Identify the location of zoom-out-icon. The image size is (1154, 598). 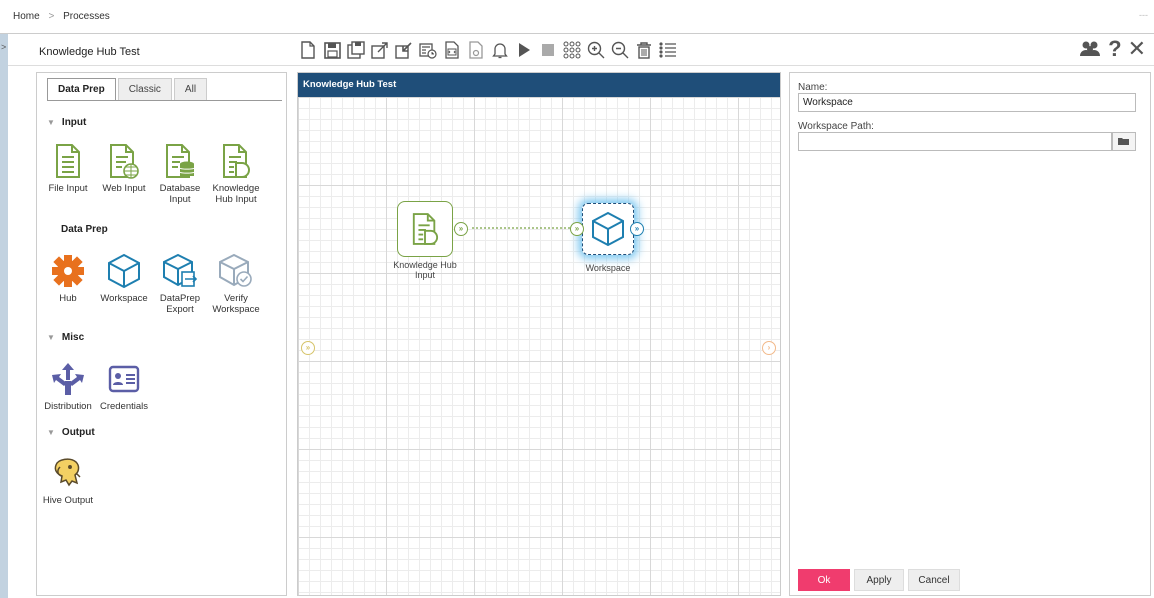
(620, 50).